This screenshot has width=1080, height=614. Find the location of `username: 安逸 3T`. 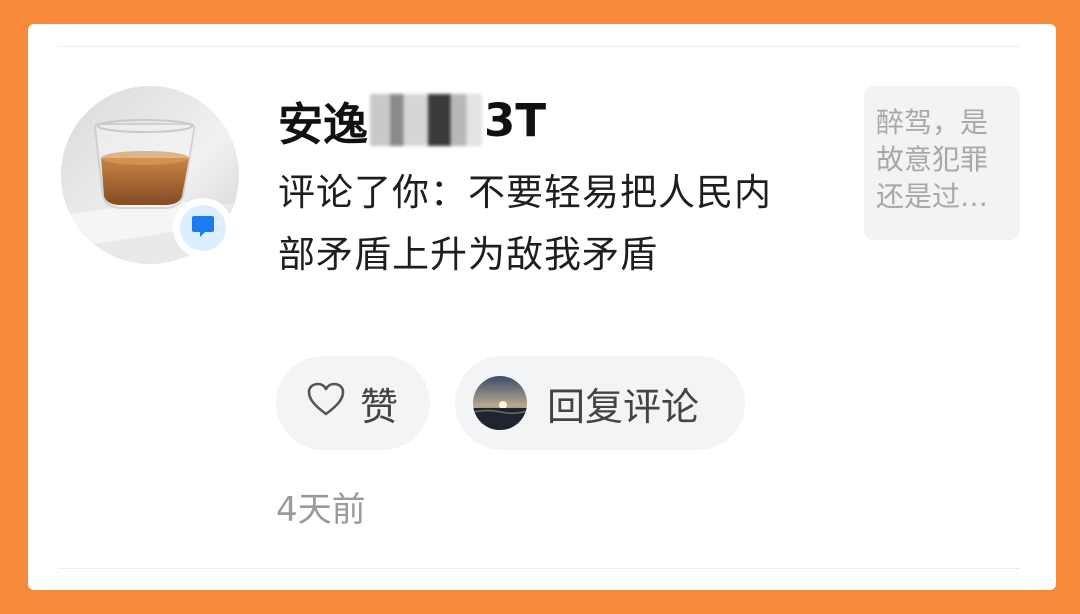

username: 安逸 3T is located at coordinates (412, 120).